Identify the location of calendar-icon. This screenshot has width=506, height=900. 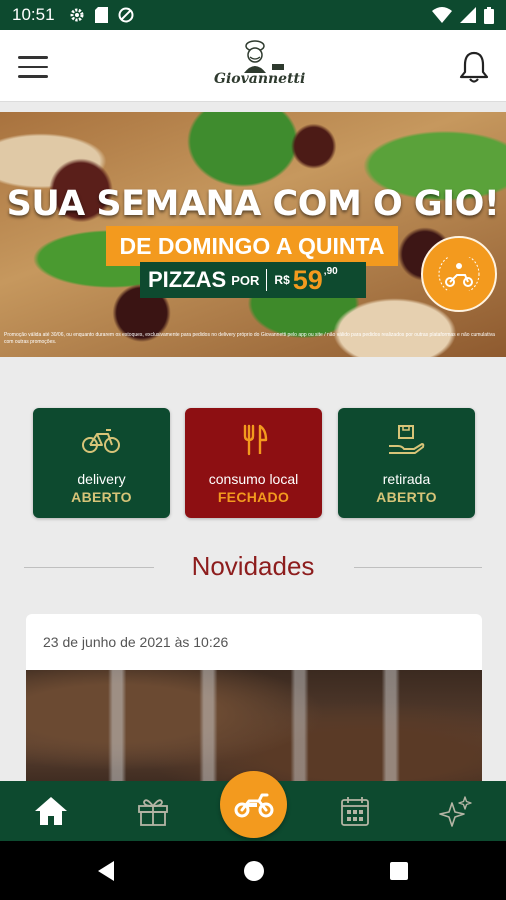
(355, 811).